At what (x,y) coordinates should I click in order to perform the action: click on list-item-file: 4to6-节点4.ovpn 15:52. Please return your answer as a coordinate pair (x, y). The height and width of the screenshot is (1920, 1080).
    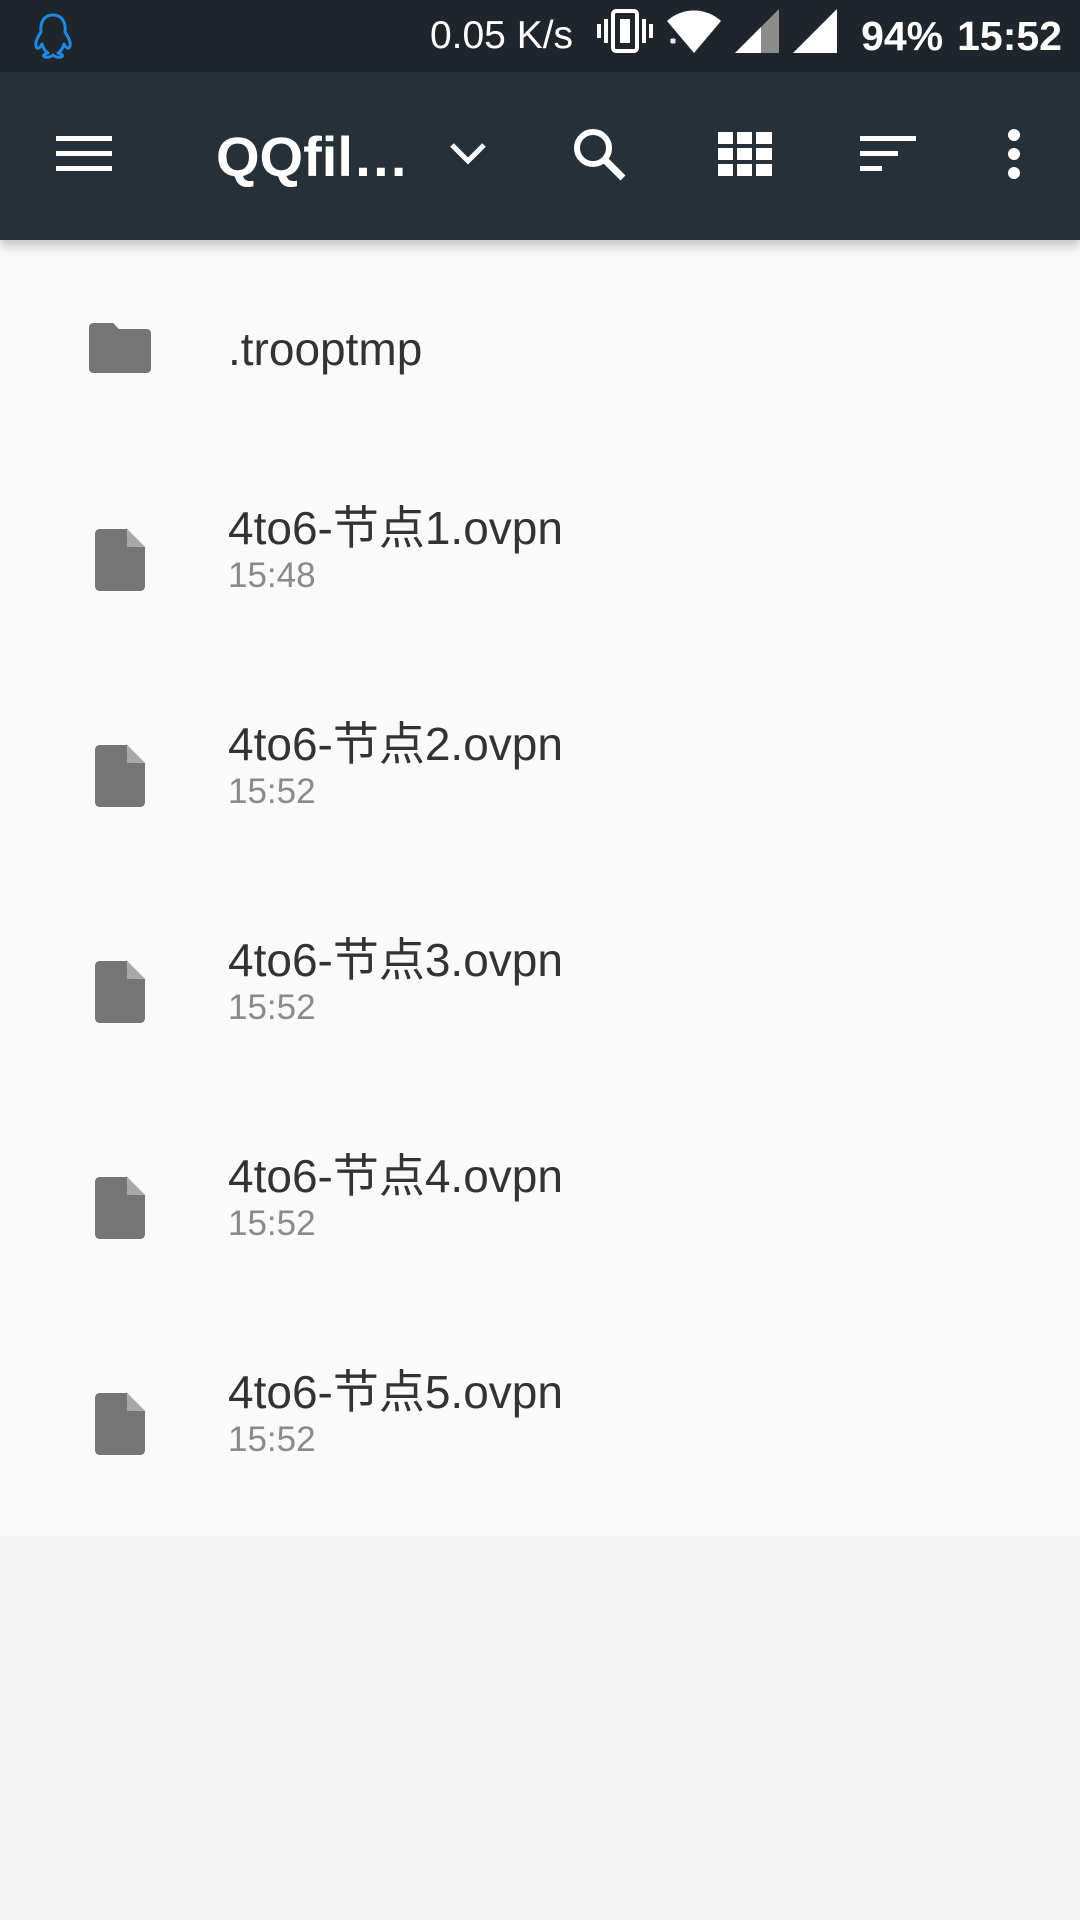
    Looking at the image, I should click on (540, 1214).